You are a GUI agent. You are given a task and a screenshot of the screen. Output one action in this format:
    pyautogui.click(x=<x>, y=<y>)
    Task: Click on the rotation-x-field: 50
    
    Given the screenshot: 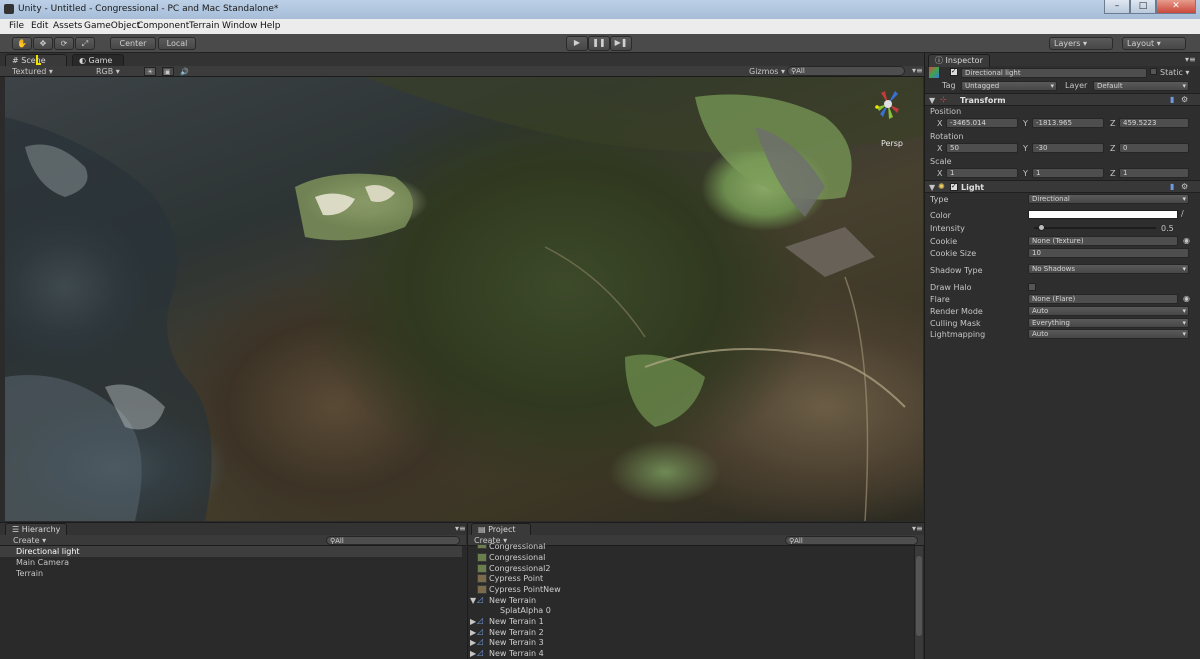 What is the action you would take?
    pyautogui.click(x=982, y=148)
    